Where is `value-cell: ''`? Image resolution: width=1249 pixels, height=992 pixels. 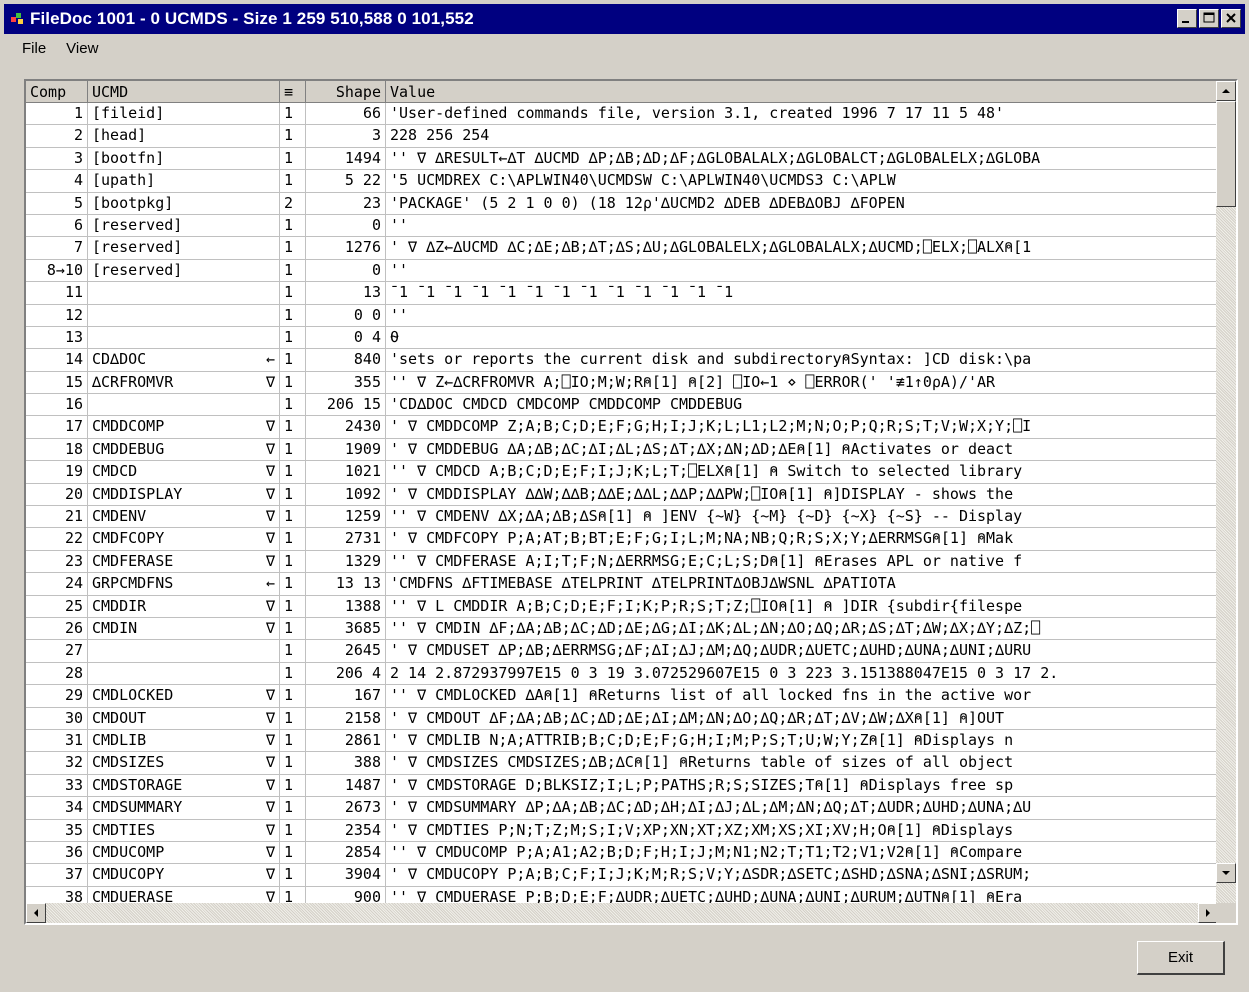 value-cell: '' is located at coordinates (802, 226).